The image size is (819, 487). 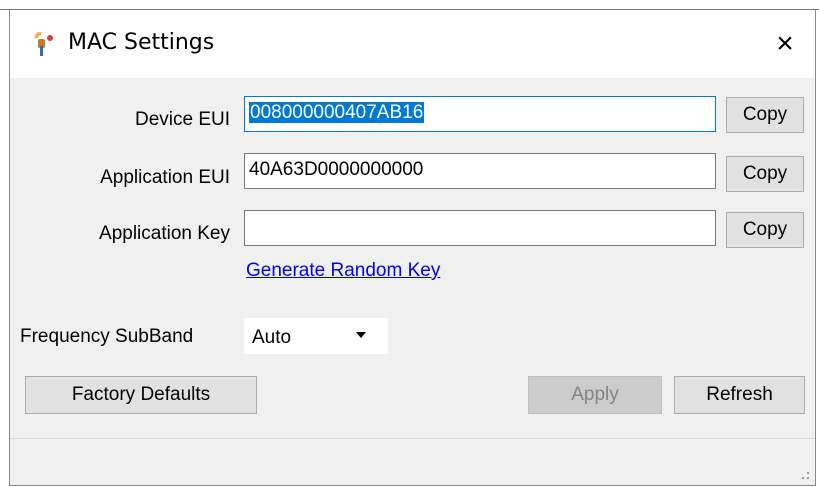 What do you see at coordinates (361, 335) in the screenshot?
I see `chevron-down-icon` at bounding box center [361, 335].